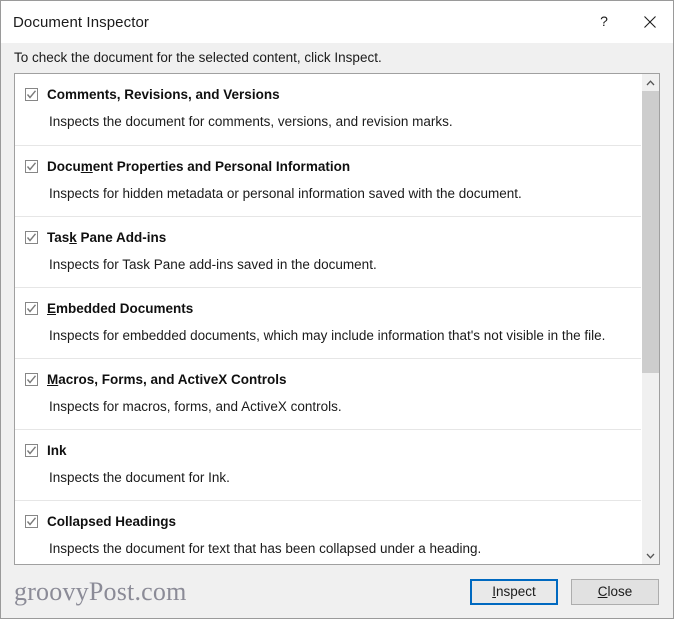 The width and height of the screenshot is (674, 619). I want to click on list-item-header: Comments, Revisions, and Versions, so click(328, 94).